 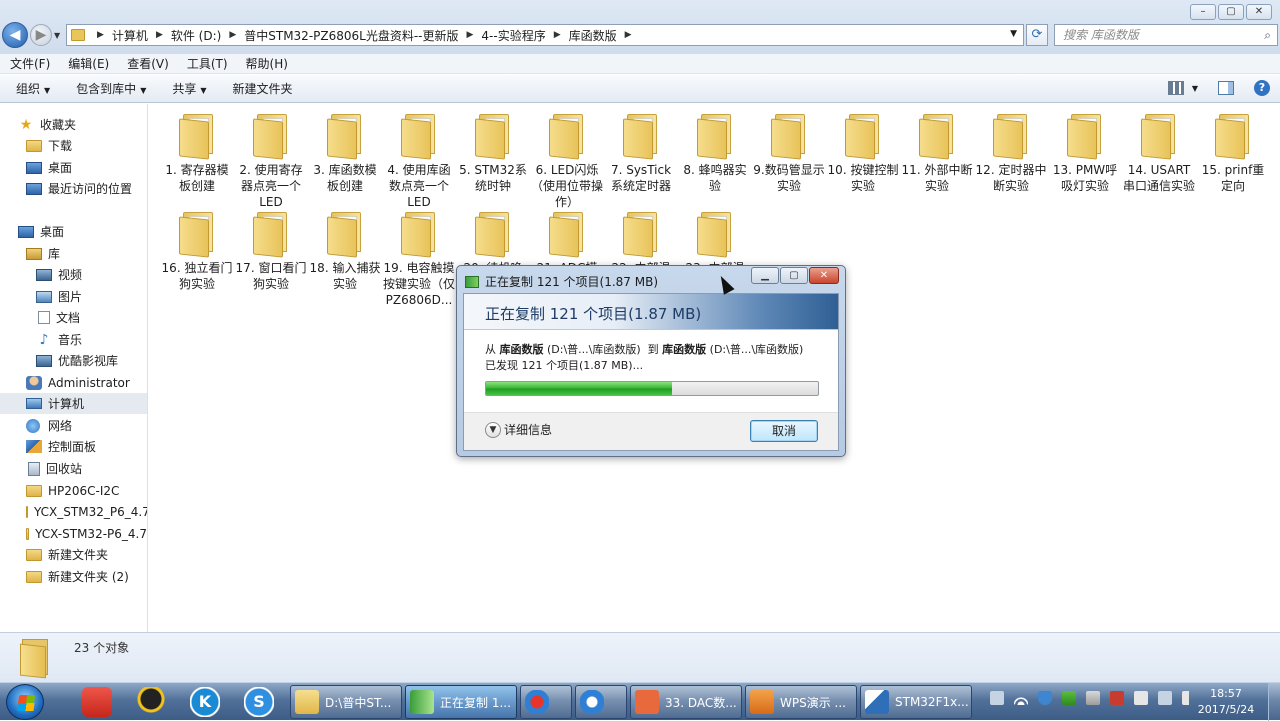 What do you see at coordinates (684, 349) in the screenshot?
I see `destination-link: 库函数版` at bounding box center [684, 349].